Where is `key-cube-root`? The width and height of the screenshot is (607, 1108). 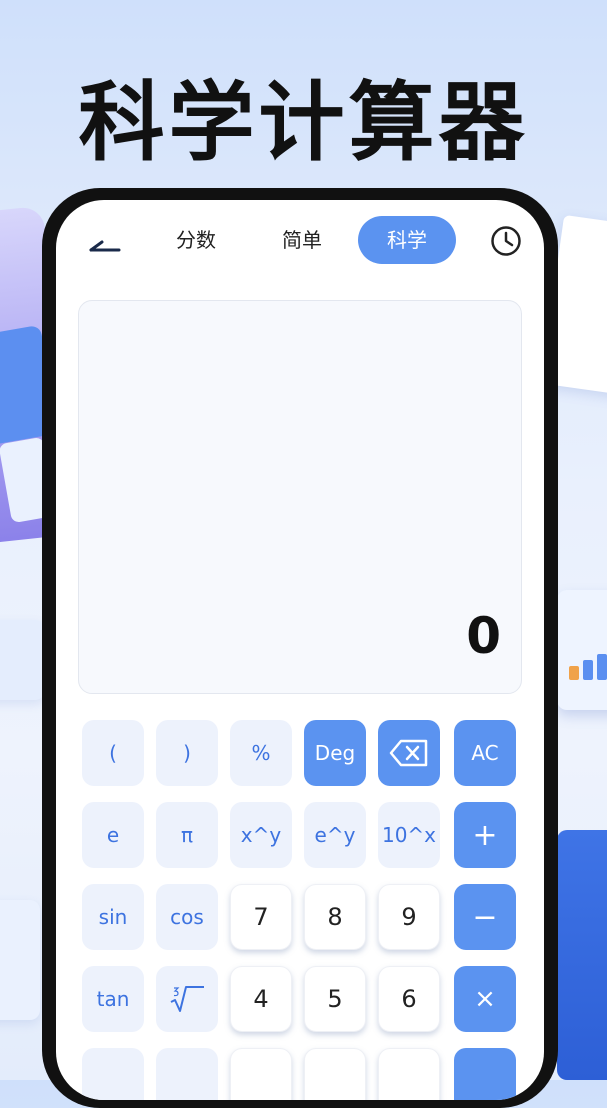
key-cube-root is located at coordinates (187, 999).